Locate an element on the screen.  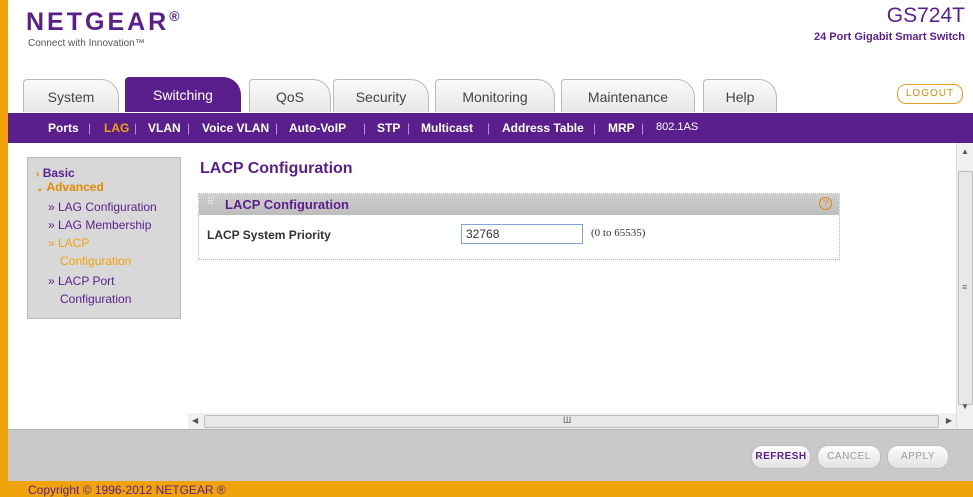
device-description: 24 Port Gigabit Smart Switch is located at coordinates (889, 37).